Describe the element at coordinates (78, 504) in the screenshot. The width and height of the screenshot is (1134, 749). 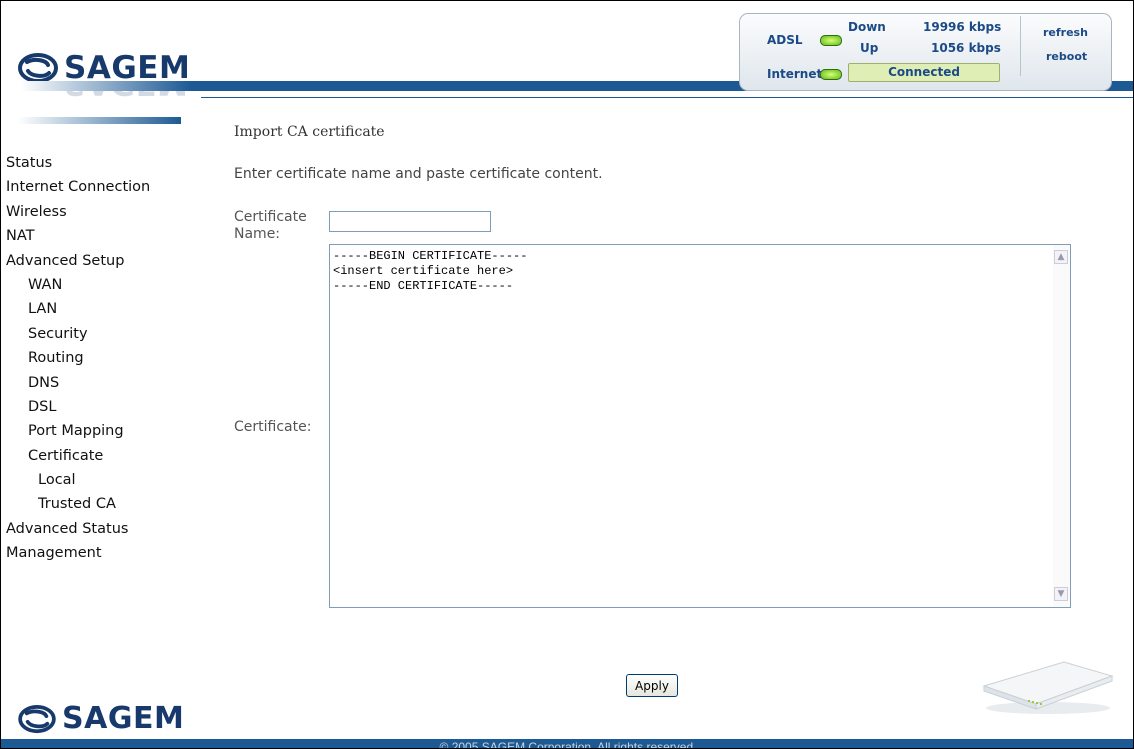
I see `nav-item-trusted-ca: Trusted CA` at that location.